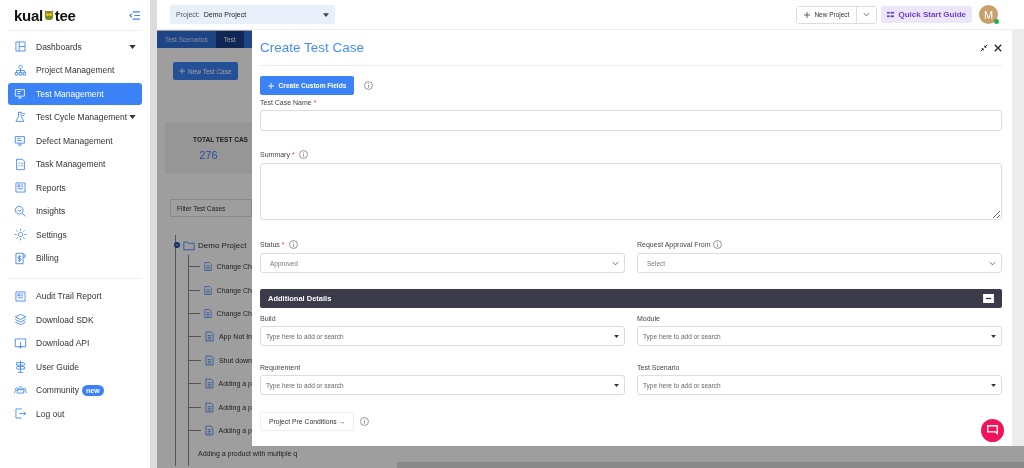 This screenshot has width=1024, height=468. What do you see at coordinates (75, 413) in the screenshot?
I see `sidebar-item: Log out` at bounding box center [75, 413].